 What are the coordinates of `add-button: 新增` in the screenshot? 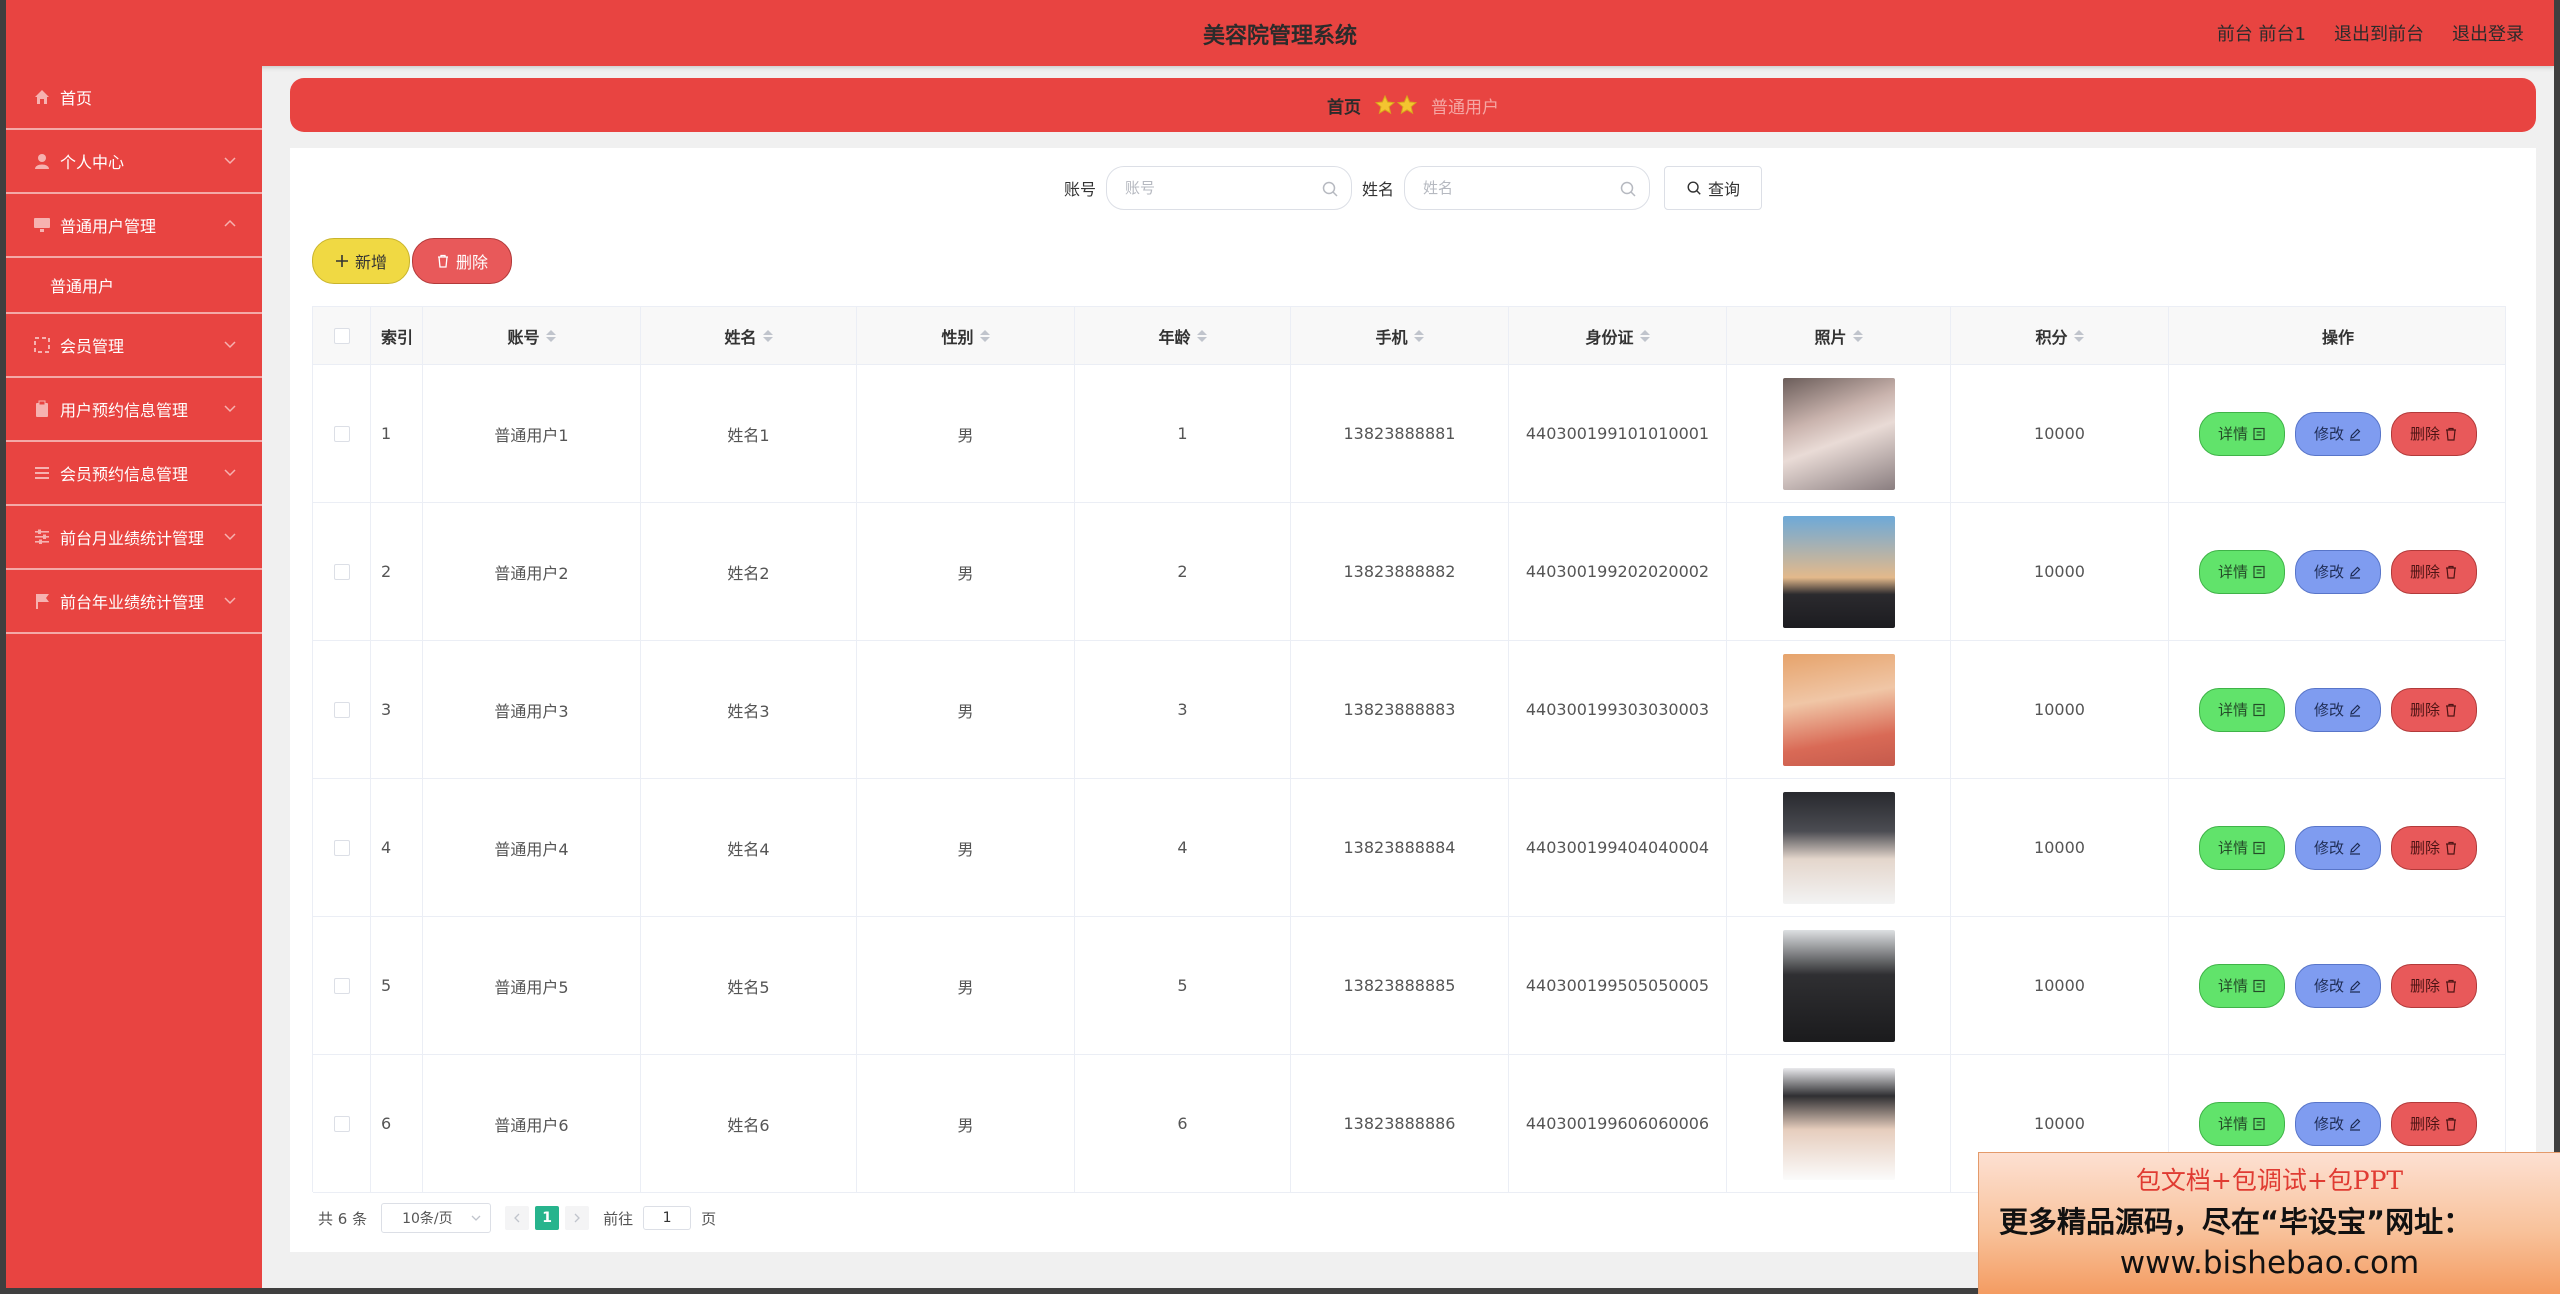 It's located at (361, 261).